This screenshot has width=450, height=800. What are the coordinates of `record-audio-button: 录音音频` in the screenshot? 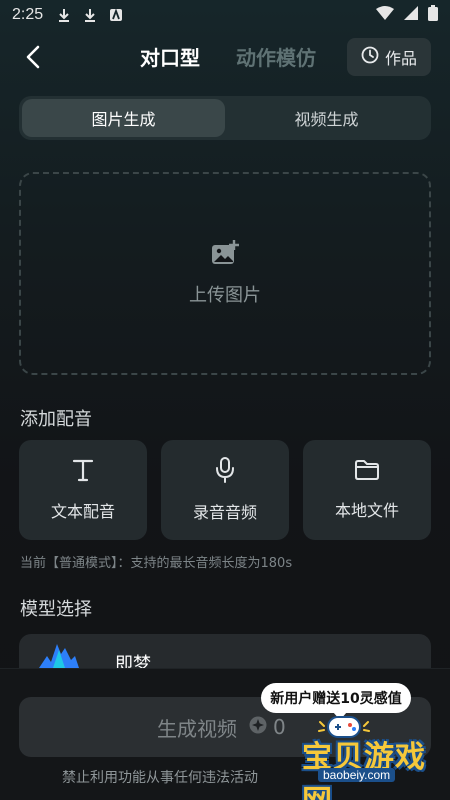 It's located at (225, 490).